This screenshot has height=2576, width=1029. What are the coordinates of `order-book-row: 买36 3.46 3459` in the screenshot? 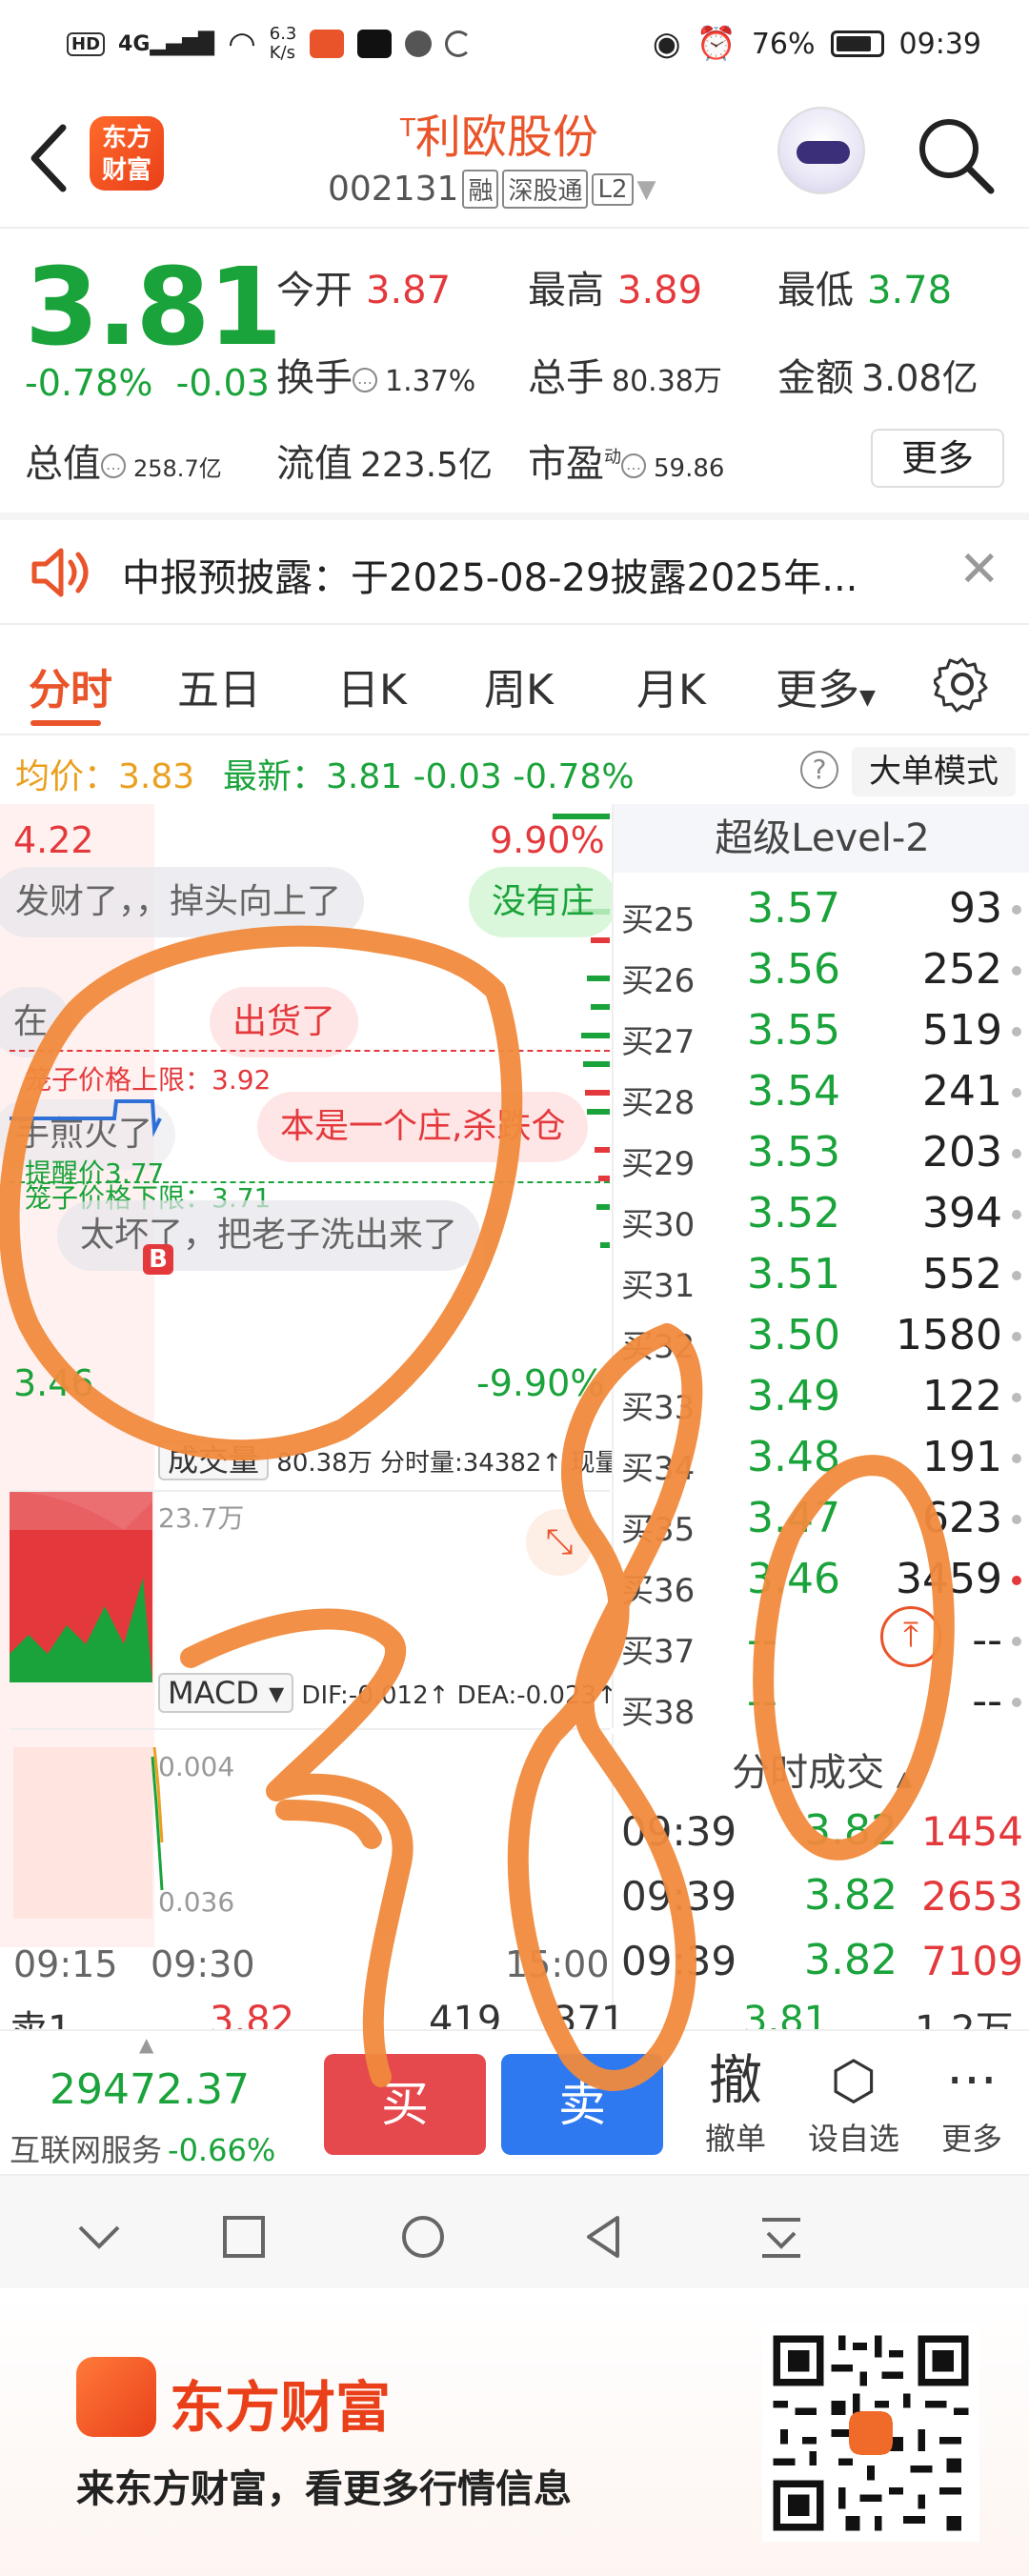 It's located at (821, 1582).